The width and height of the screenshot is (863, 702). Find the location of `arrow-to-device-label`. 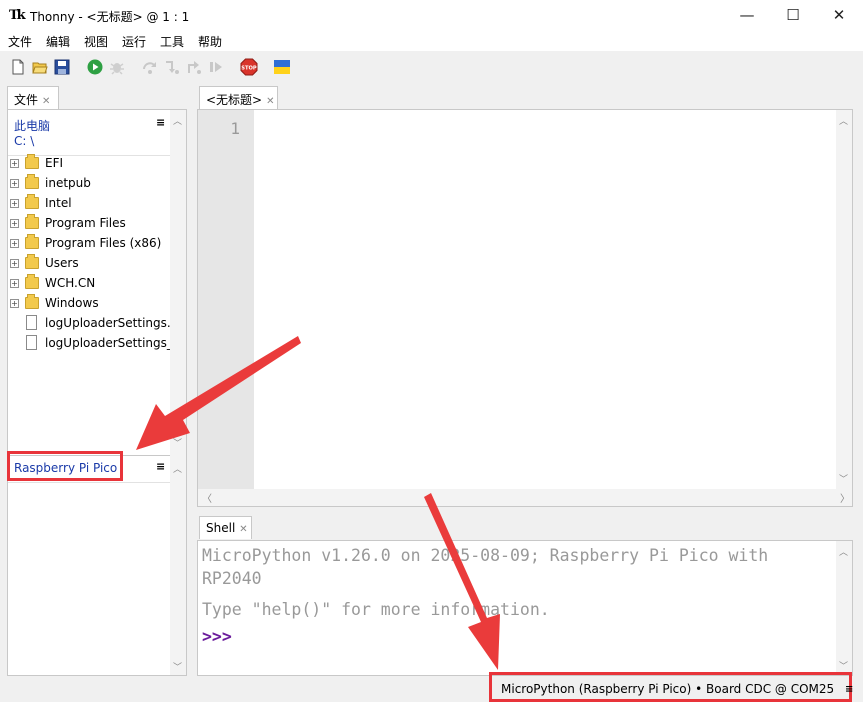

arrow-to-device-label is located at coordinates (218, 393).